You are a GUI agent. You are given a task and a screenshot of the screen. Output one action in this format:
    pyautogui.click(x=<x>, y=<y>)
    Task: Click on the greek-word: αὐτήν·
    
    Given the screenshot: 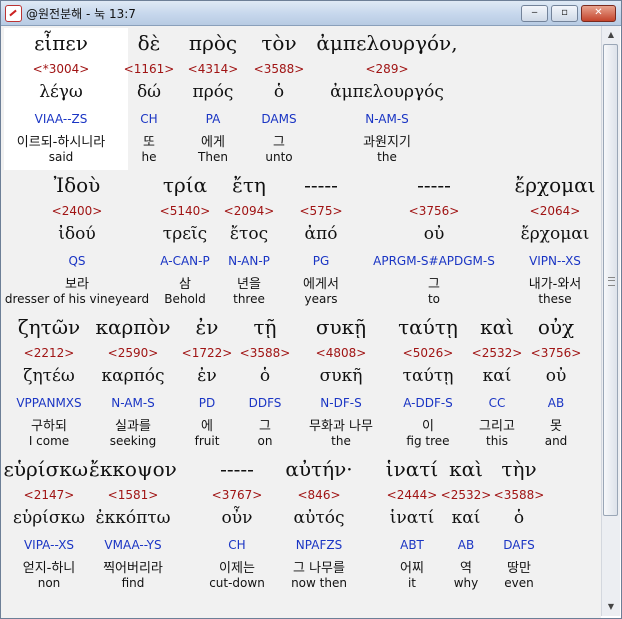 What is the action you would take?
    pyautogui.click(x=318, y=469)
    